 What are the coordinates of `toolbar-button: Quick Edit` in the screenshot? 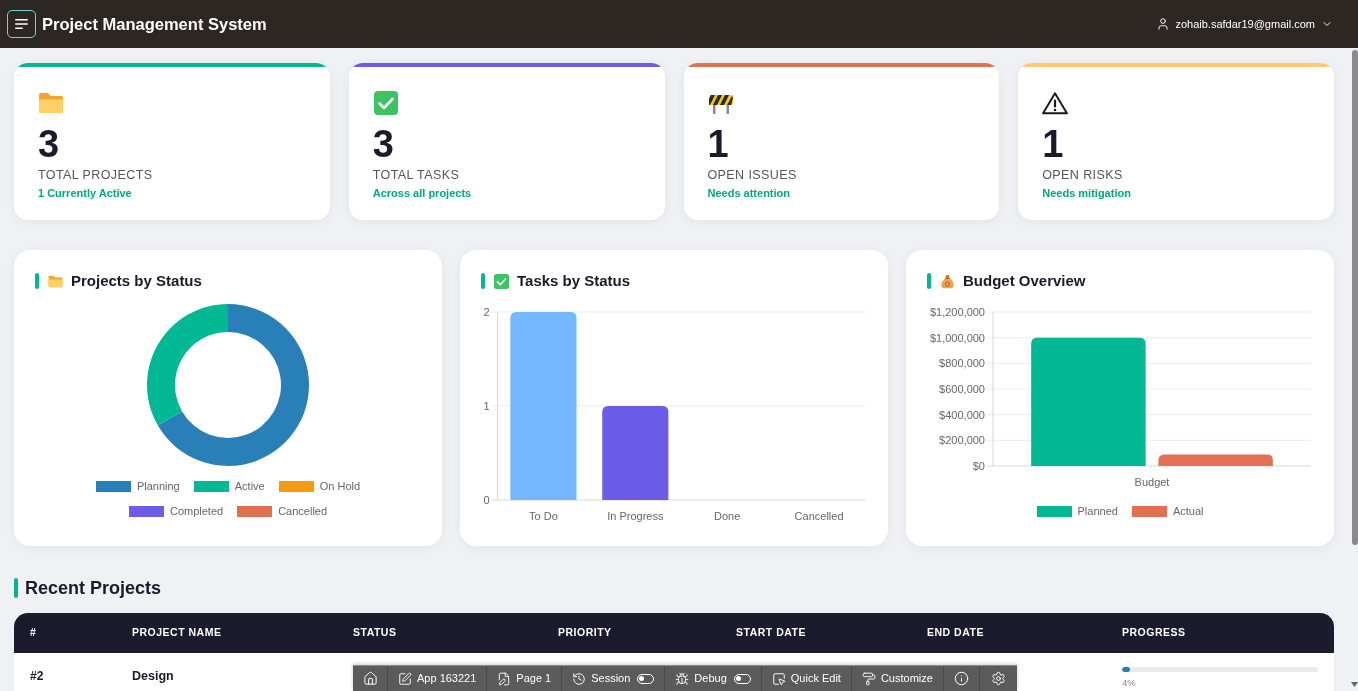 It's located at (806, 678).